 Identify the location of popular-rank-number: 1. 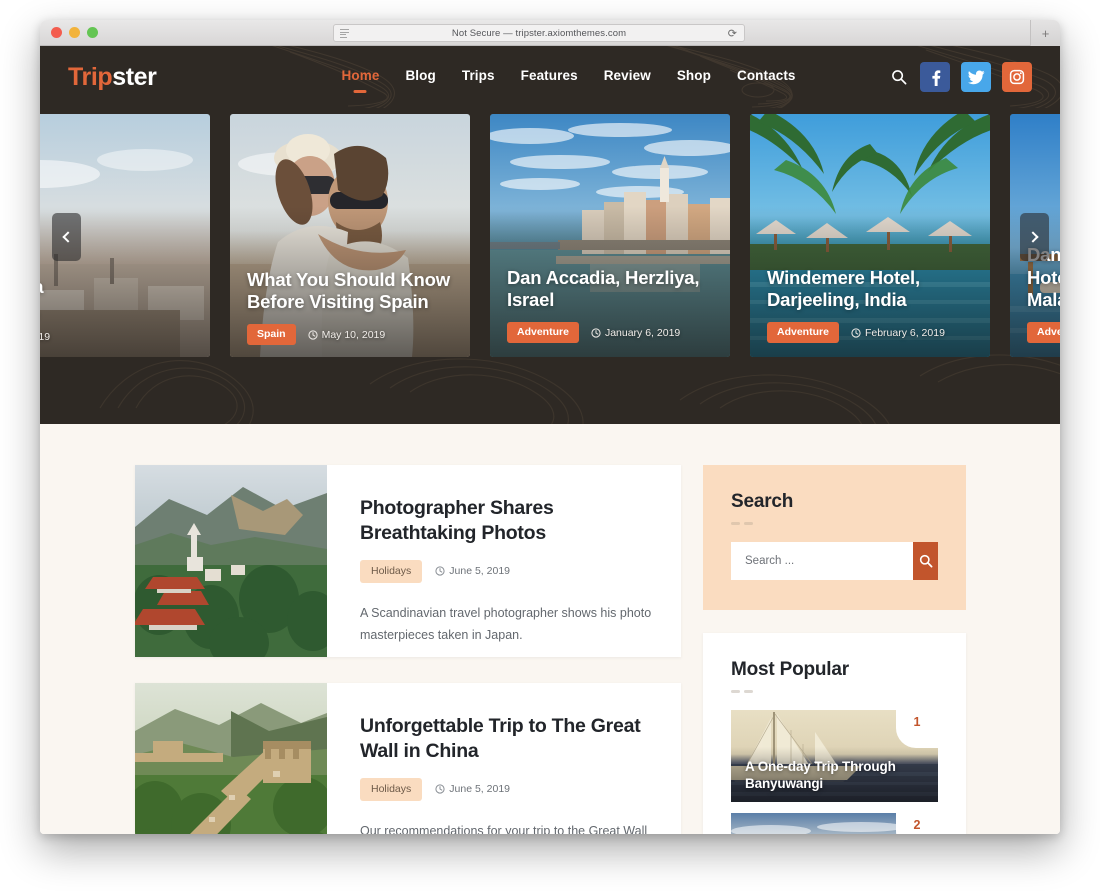
(917, 722).